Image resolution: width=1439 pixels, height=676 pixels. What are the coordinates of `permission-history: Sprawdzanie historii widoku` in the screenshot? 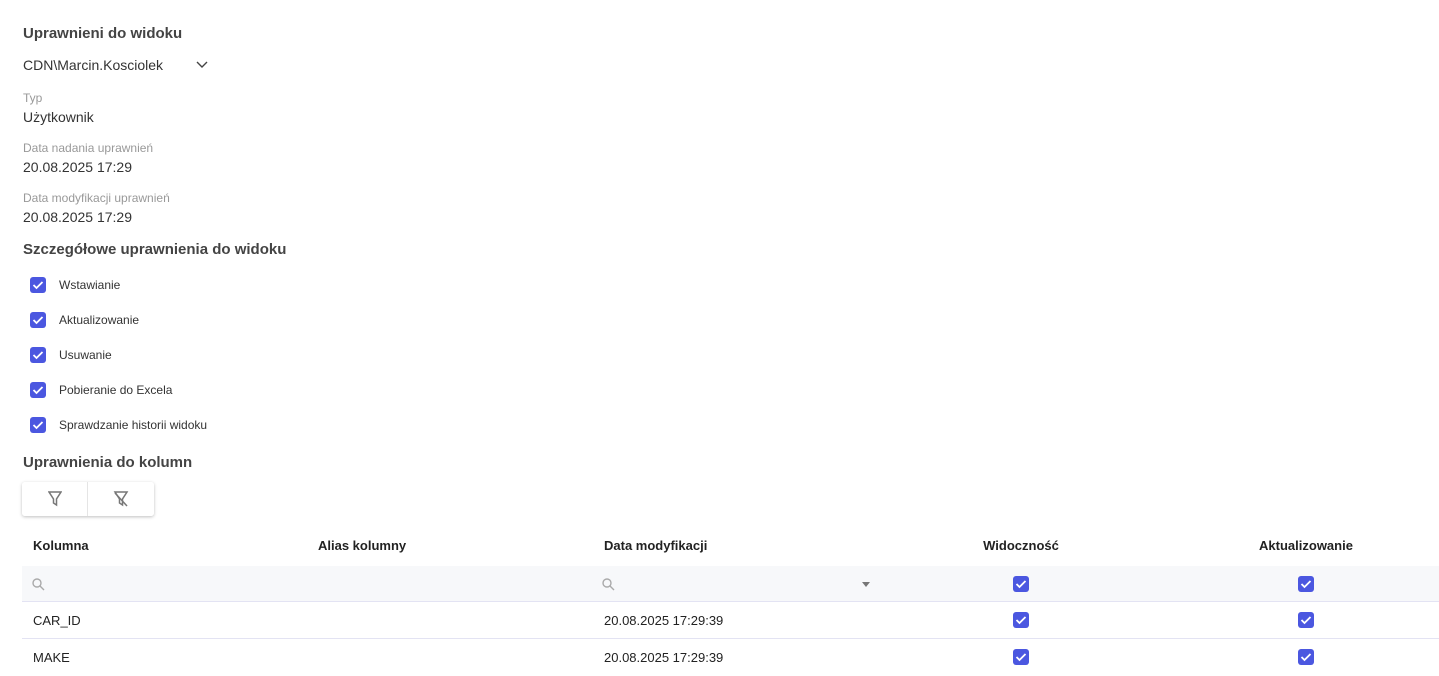 It's located at (118, 425).